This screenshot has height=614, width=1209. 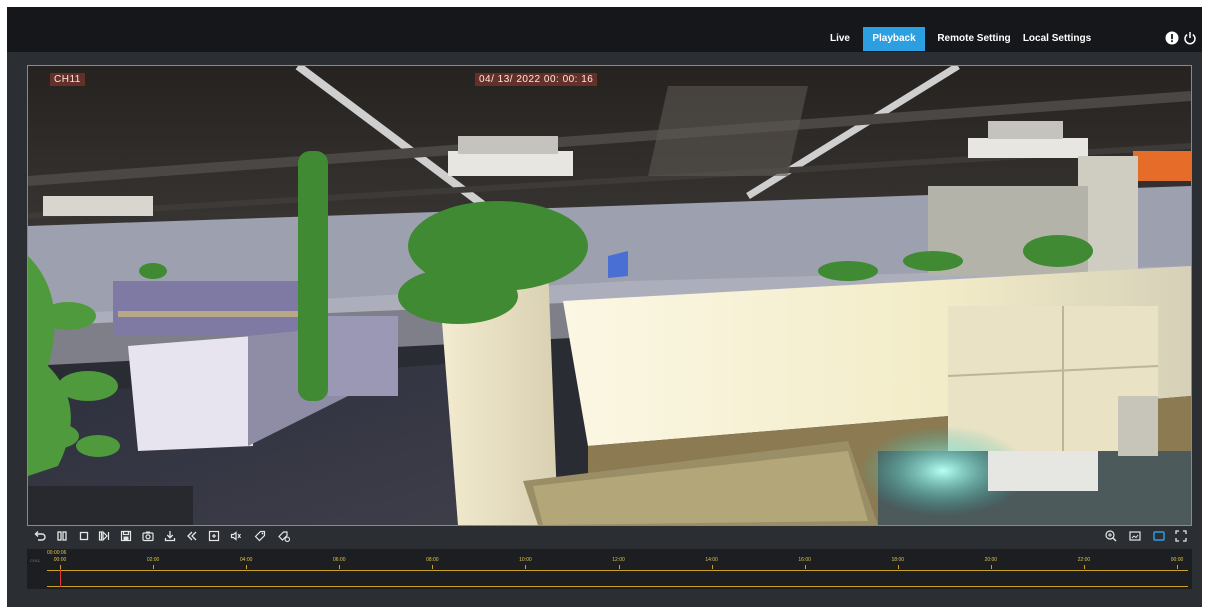 What do you see at coordinates (618, 560) in the screenshot?
I see `timeline-tick-label: 12:00` at bounding box center [618, 560].